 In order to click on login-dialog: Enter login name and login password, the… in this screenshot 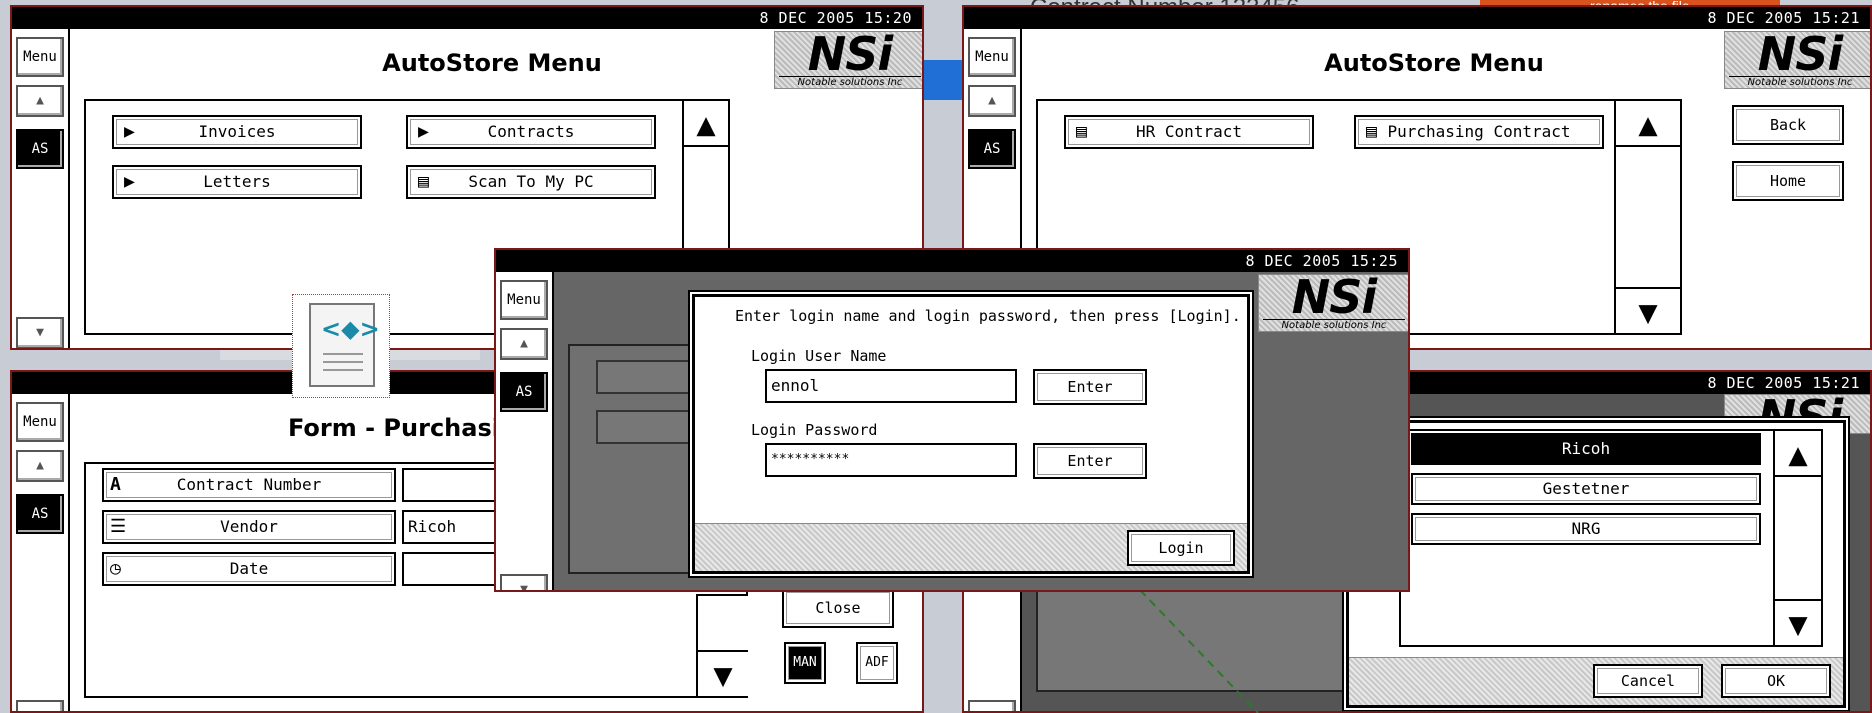, I will do `click(971, 434)`.